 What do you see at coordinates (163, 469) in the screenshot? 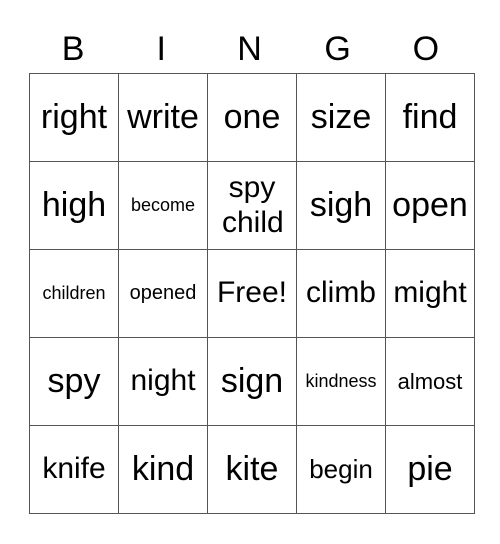
I see `bingo-cell: kind` at bounding box center [163, 469].